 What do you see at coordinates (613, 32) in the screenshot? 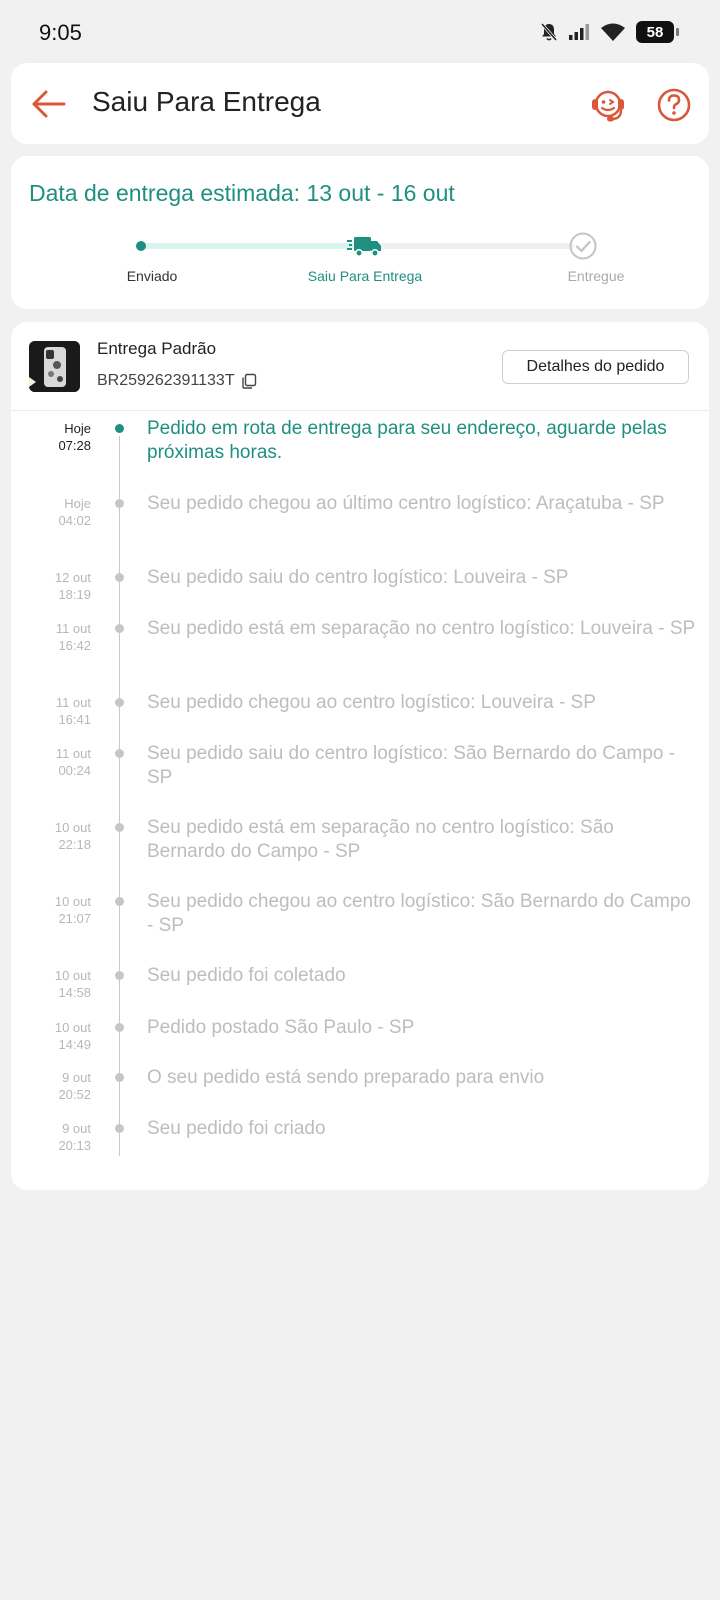
I see `wifi-icon` at bounding box center [613, 32].